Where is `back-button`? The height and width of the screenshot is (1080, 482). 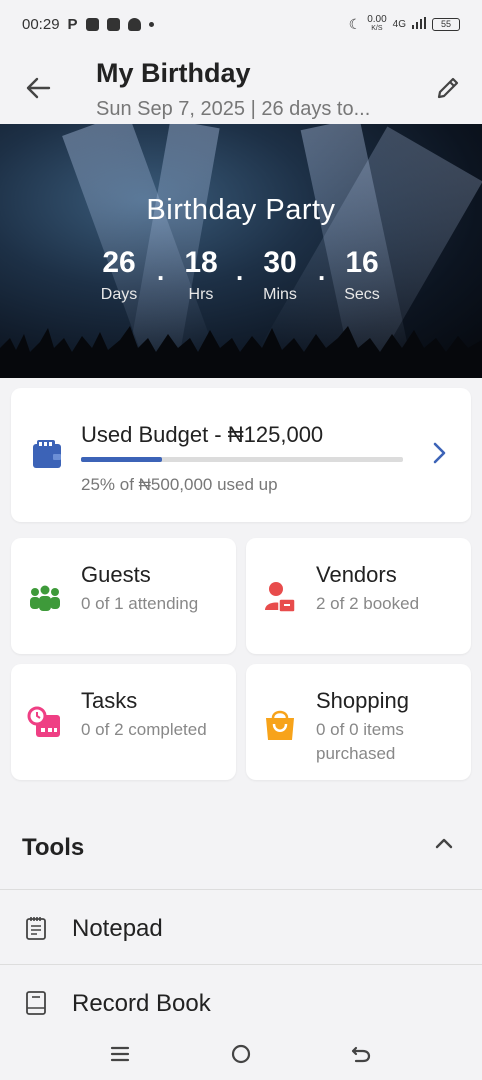 back-button is located at coordinates (38, 88).